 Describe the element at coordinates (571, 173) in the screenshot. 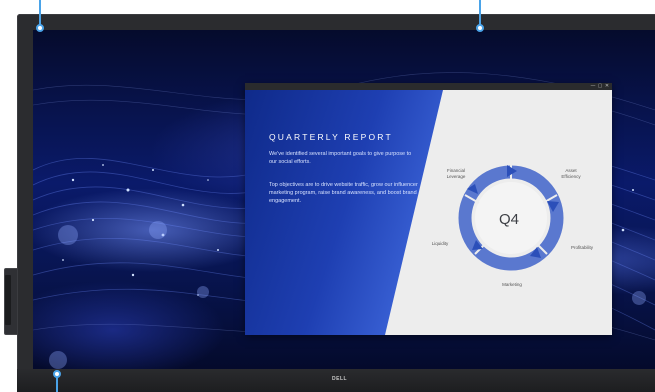

I see `cycle-label-asset-efficiency: Asset Efficiency` at that location.